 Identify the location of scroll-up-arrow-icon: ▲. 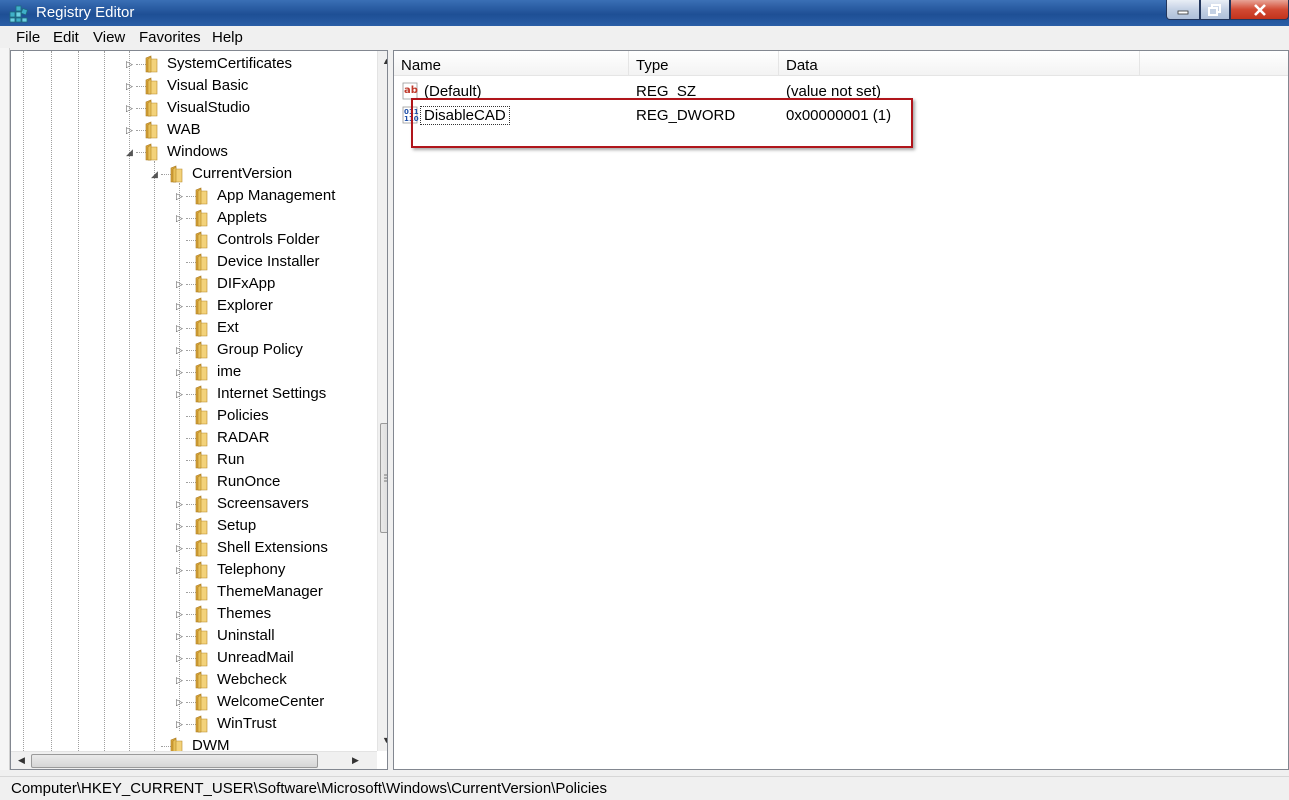
(382, 61).